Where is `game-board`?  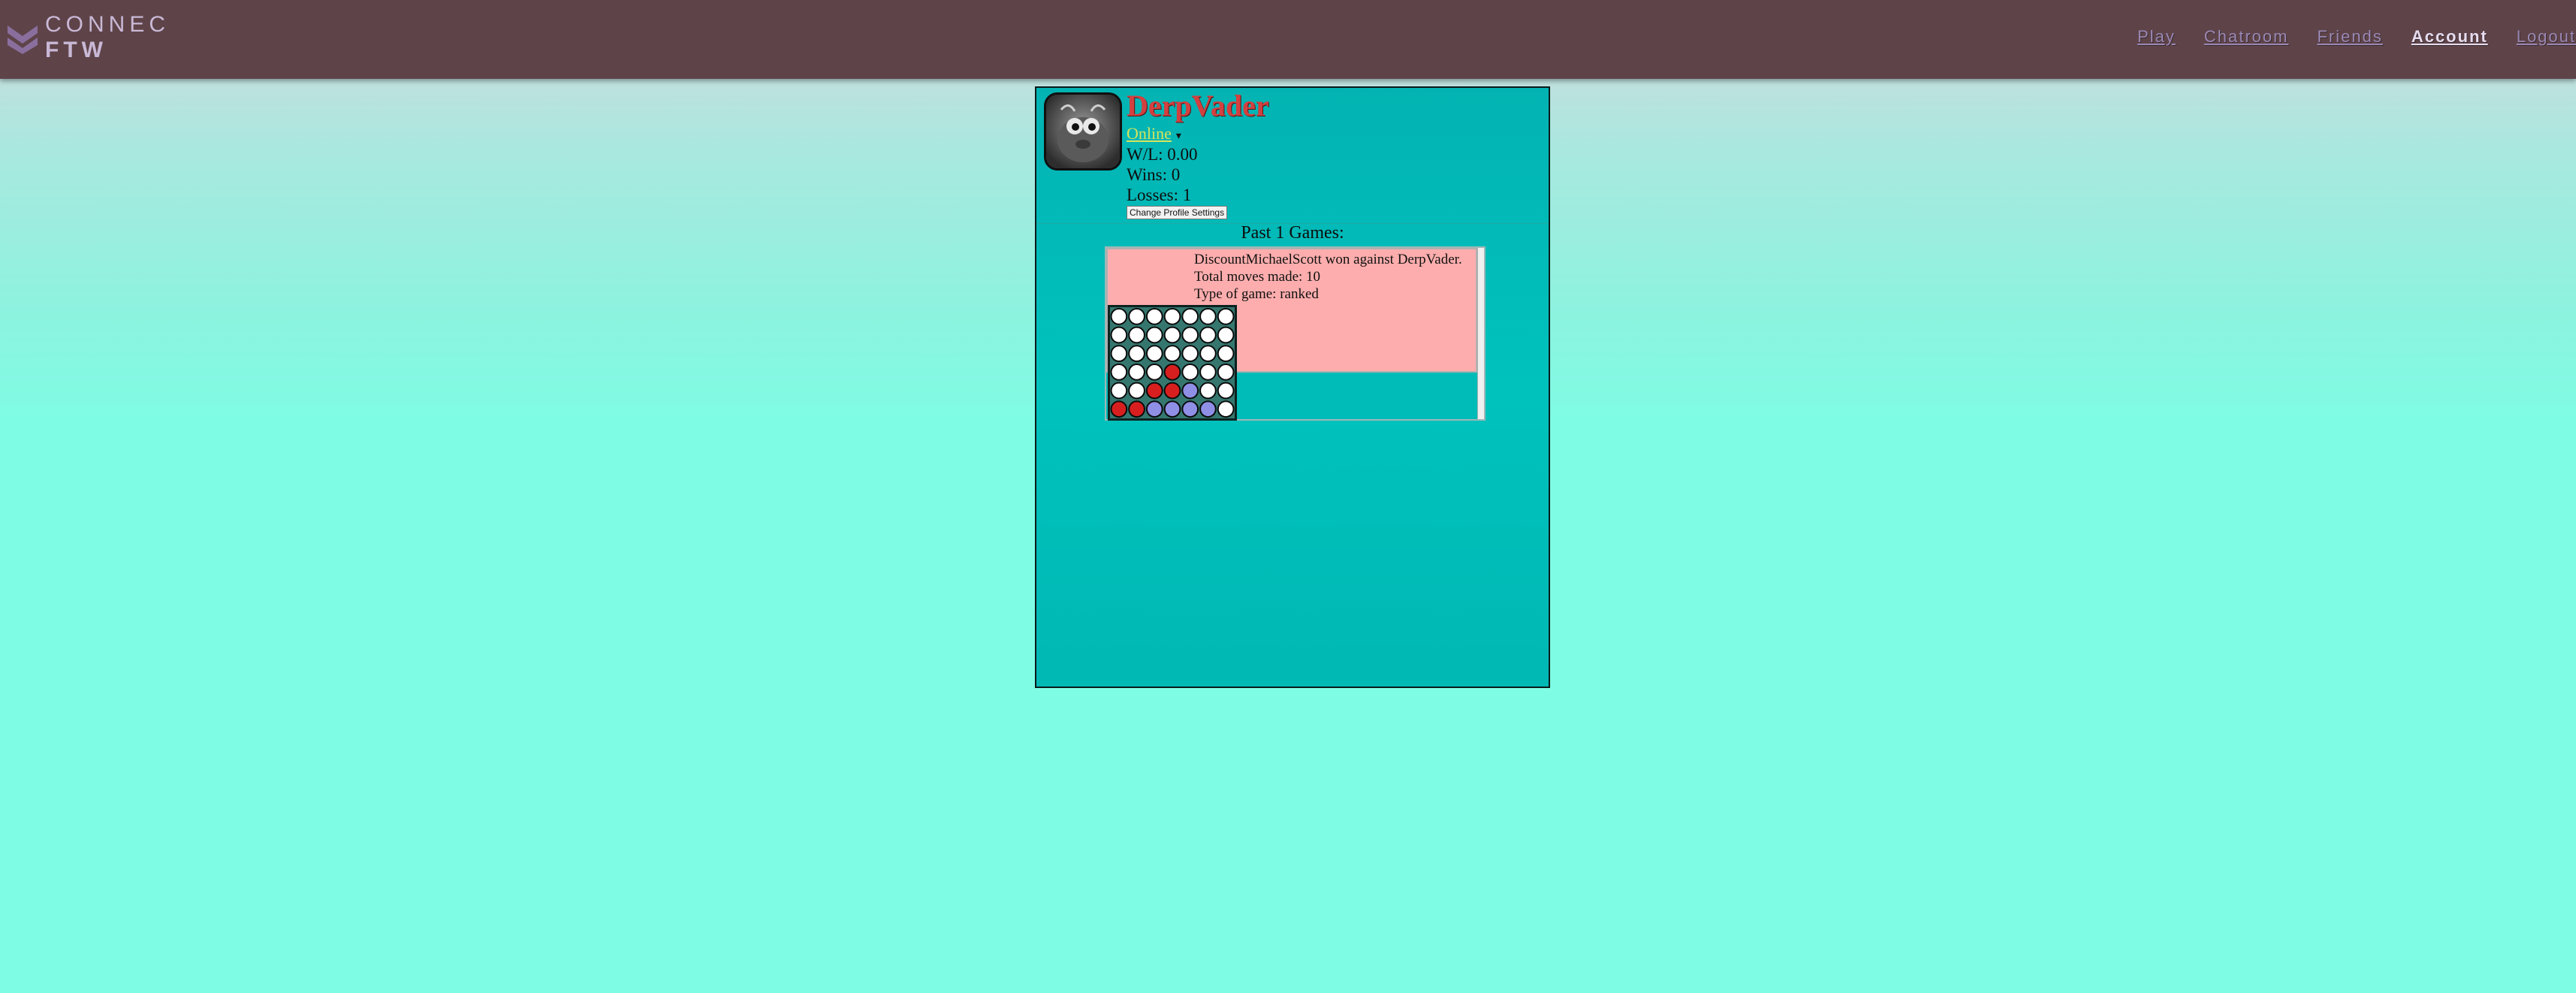
game-board is located at coordinates (1172, 363).